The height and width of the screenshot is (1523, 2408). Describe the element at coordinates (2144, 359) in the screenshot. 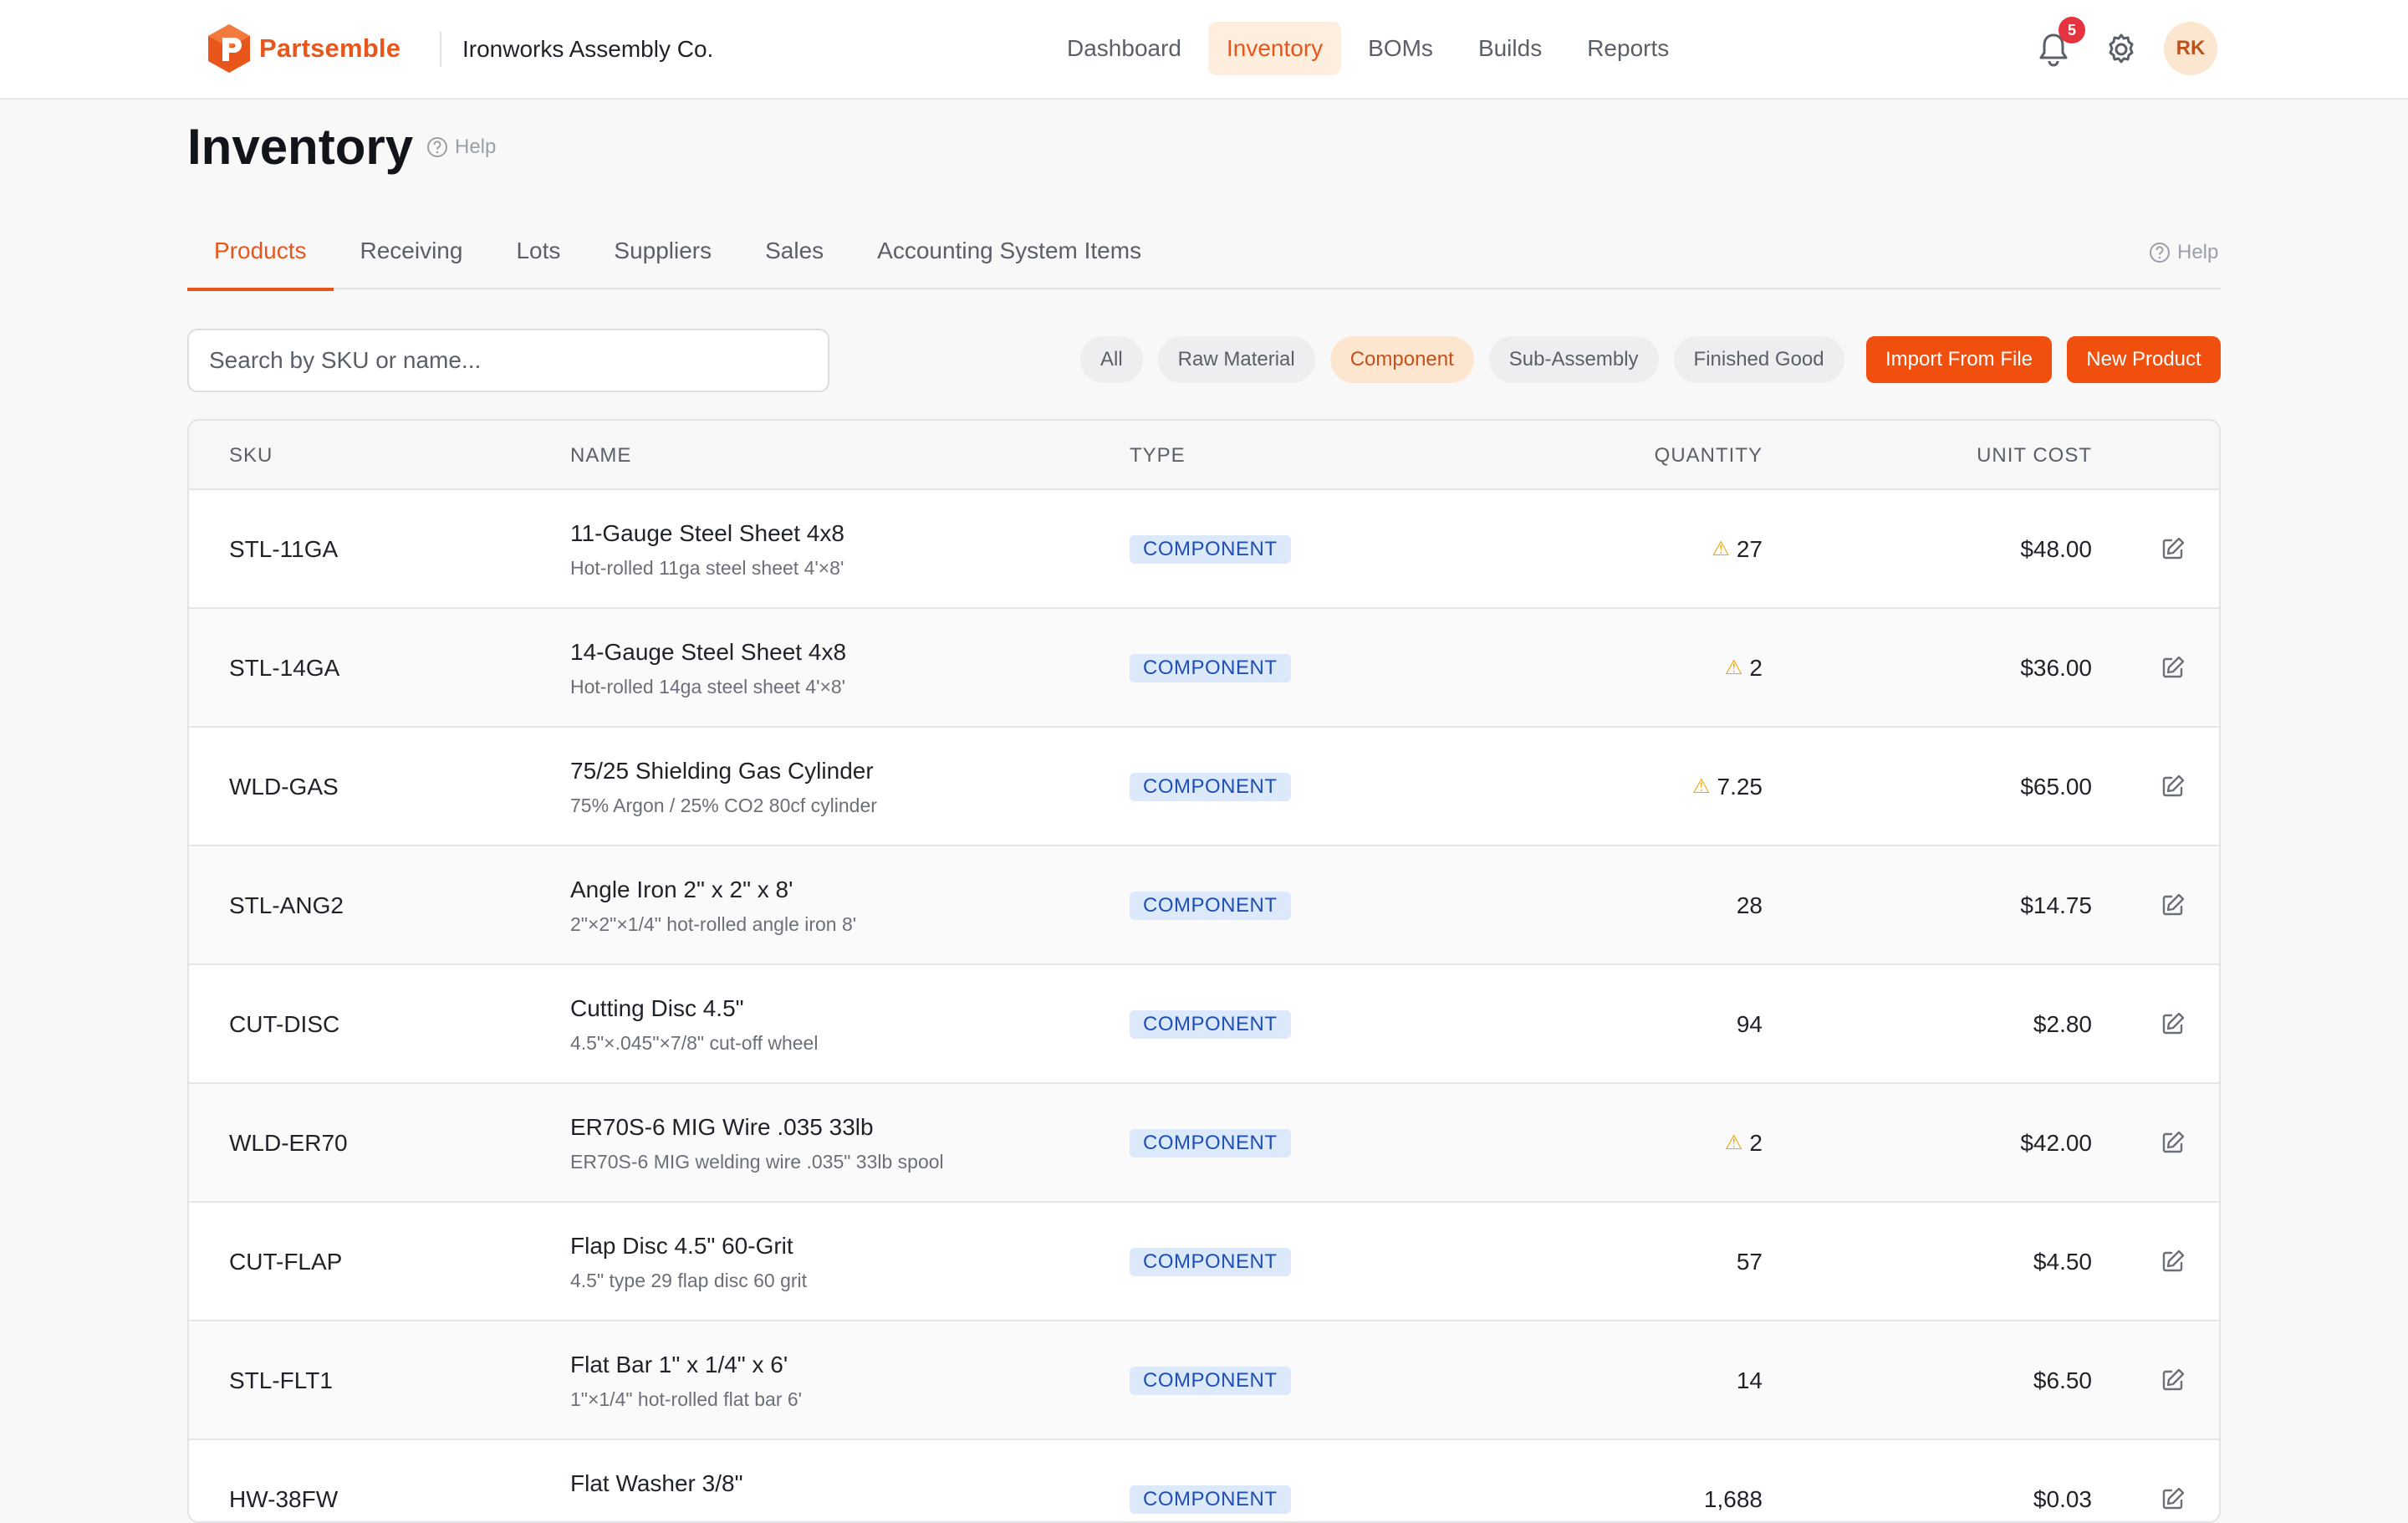

I see `new-product-button: New Product` at that location.